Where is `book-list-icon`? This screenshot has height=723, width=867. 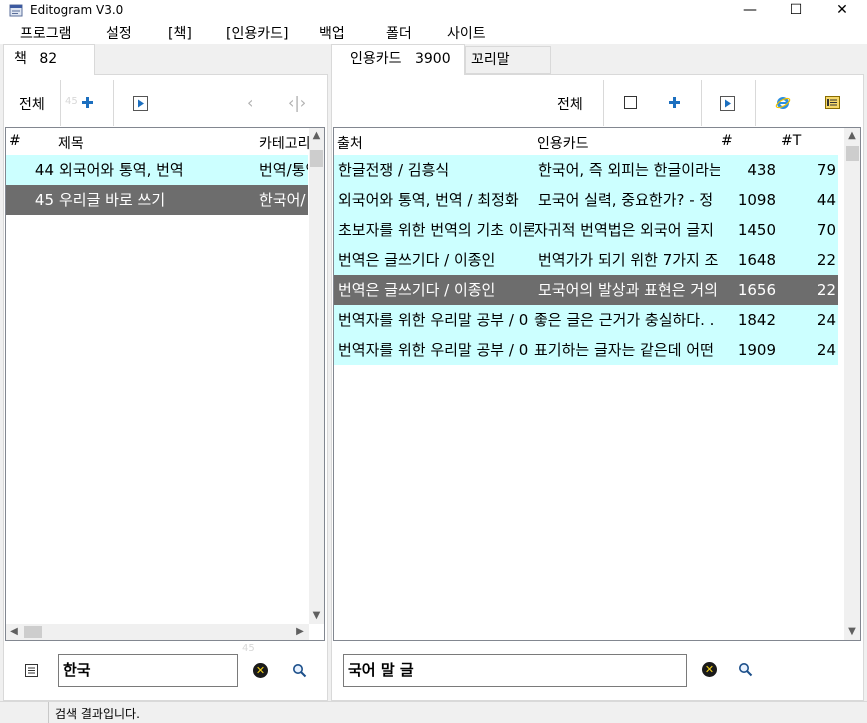 book-list-icon is located at coordinates (31, 670).